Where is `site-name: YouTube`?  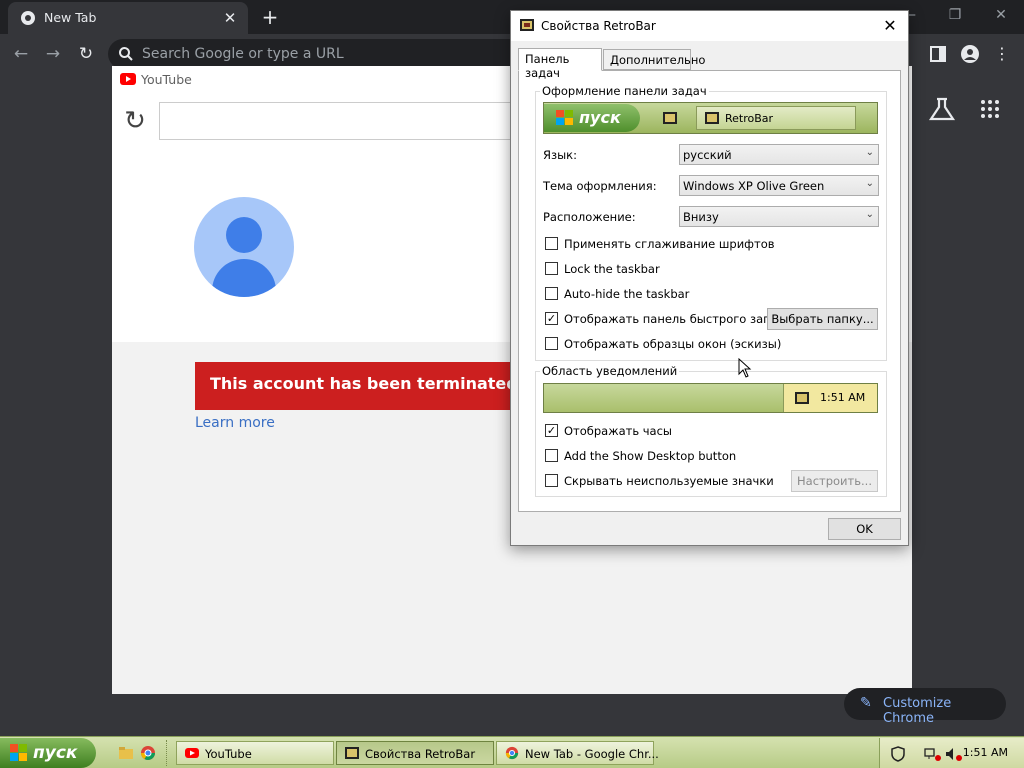 site-name: YouTube is located at coordinates (166, 79).